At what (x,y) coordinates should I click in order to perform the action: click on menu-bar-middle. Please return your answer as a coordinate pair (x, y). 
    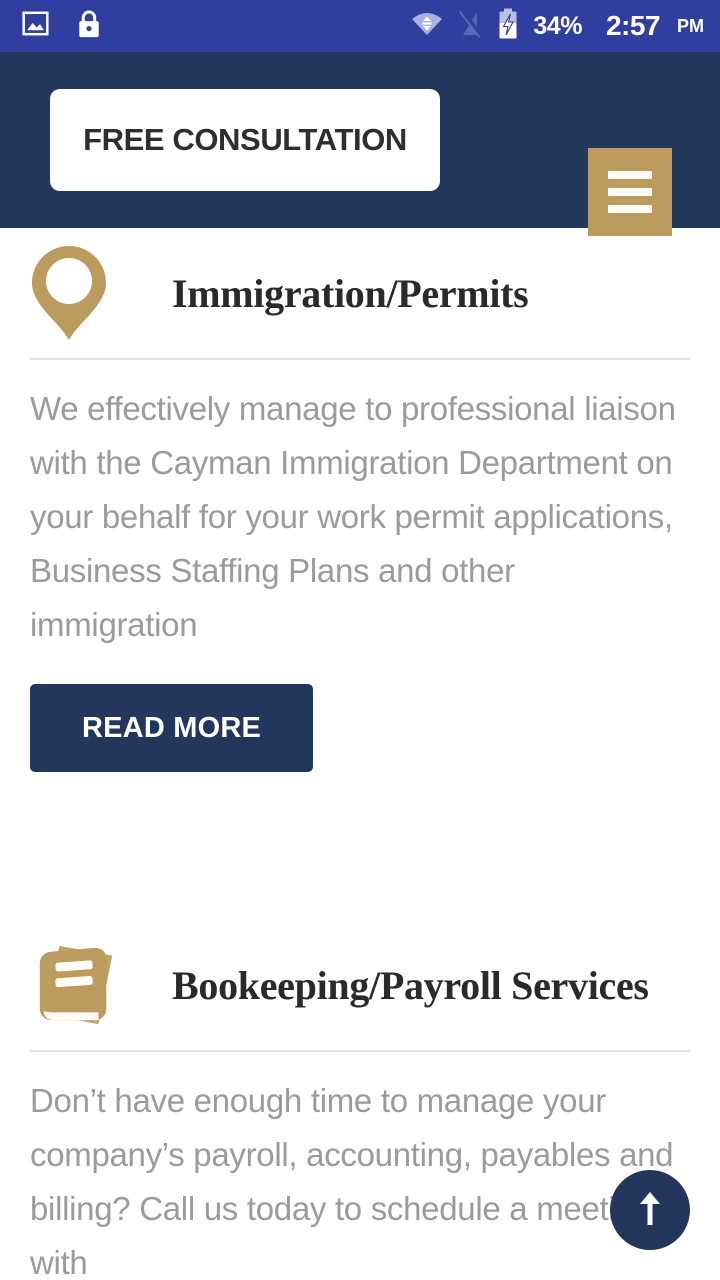
    Looking at the image, I should click on (630, 192).